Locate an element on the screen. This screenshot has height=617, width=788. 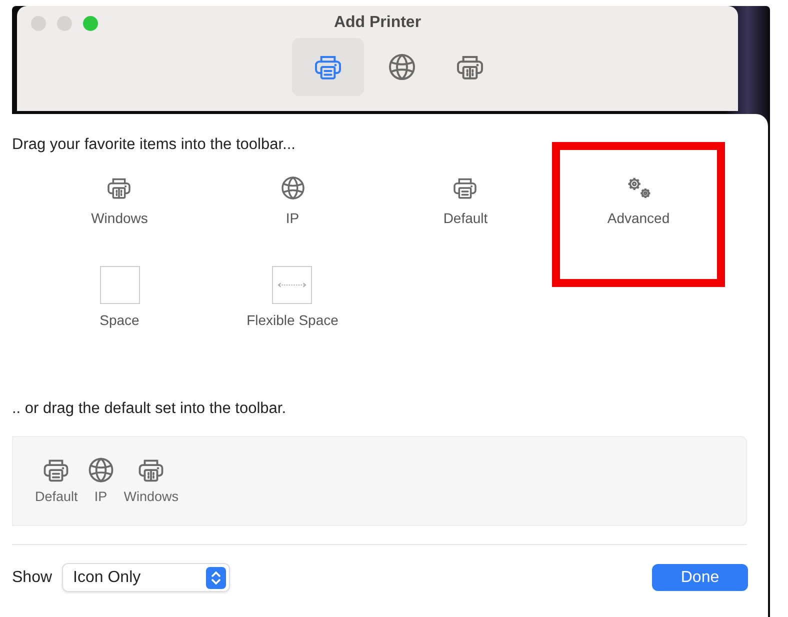
item-label: Default is located at coordinates (56, 496).